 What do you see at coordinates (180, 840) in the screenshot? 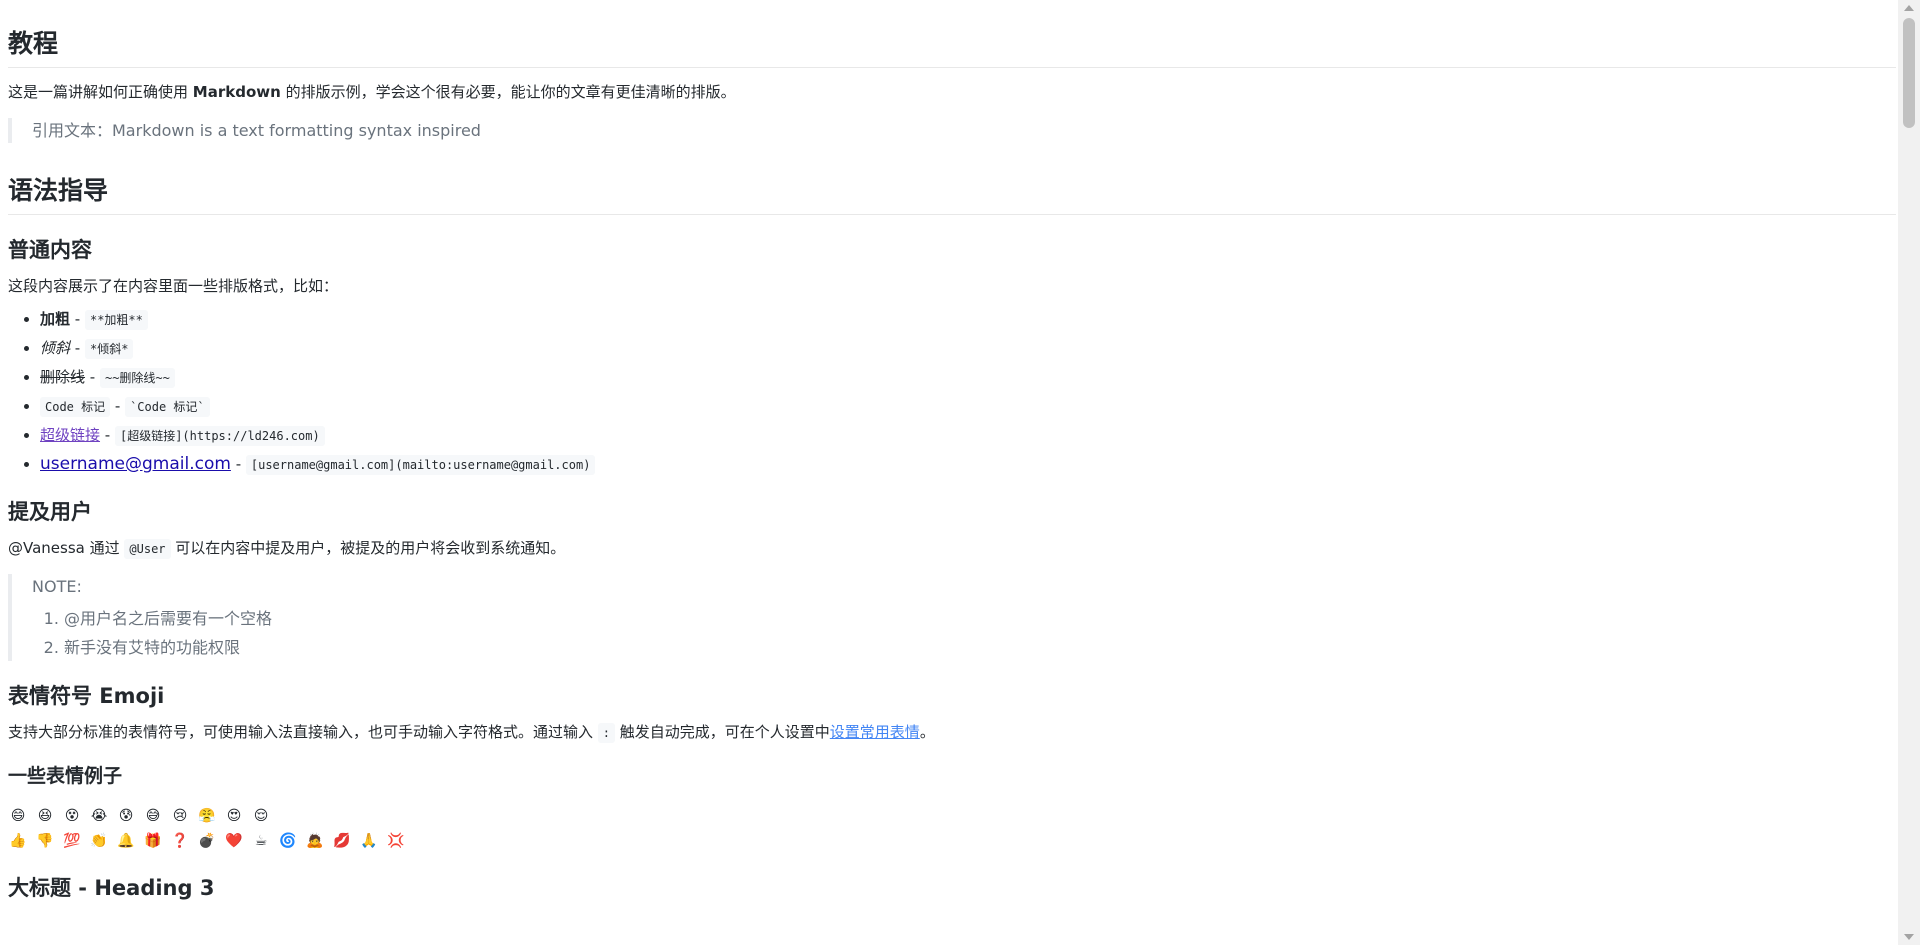
I see `emoji: ❓` at bounding box center [180, 840].